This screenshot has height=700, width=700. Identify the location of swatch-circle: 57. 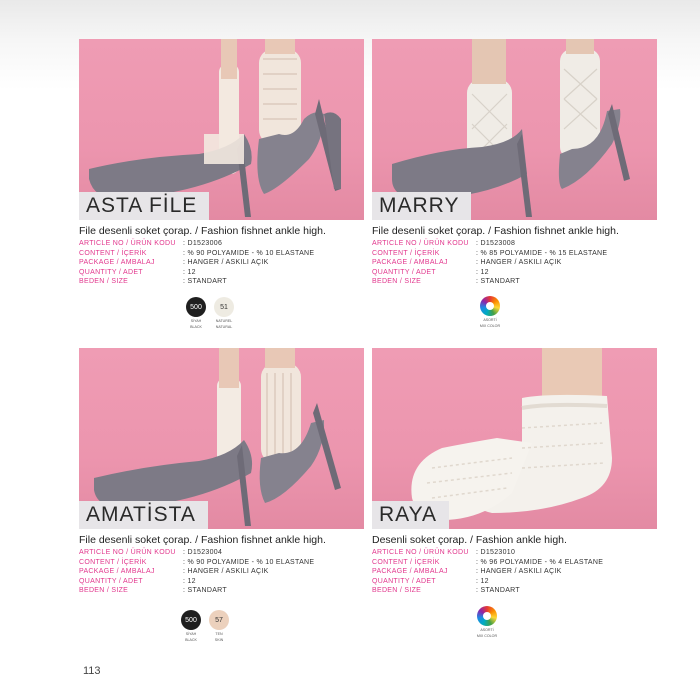
(219, 620).